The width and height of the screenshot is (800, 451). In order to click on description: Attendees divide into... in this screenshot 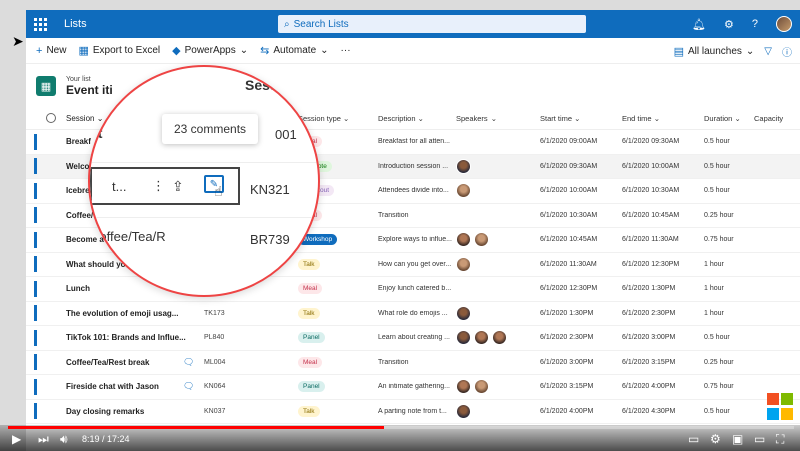, I will do `click(413, 191)`.